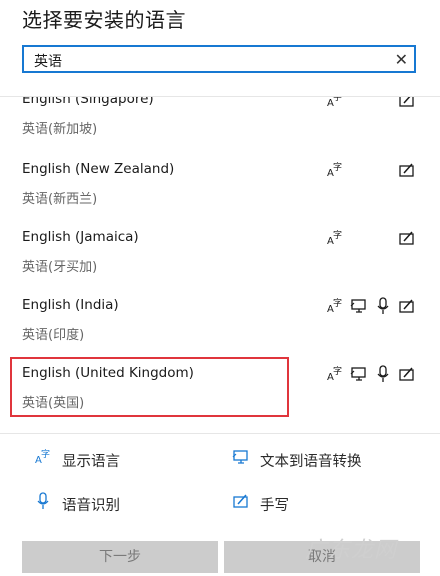 The height and width of the screenshot is (576, 440). Describe the element at coordinates (108, 373) in the screenshot. I see `language-name: English (United Kingdom)` at that location.